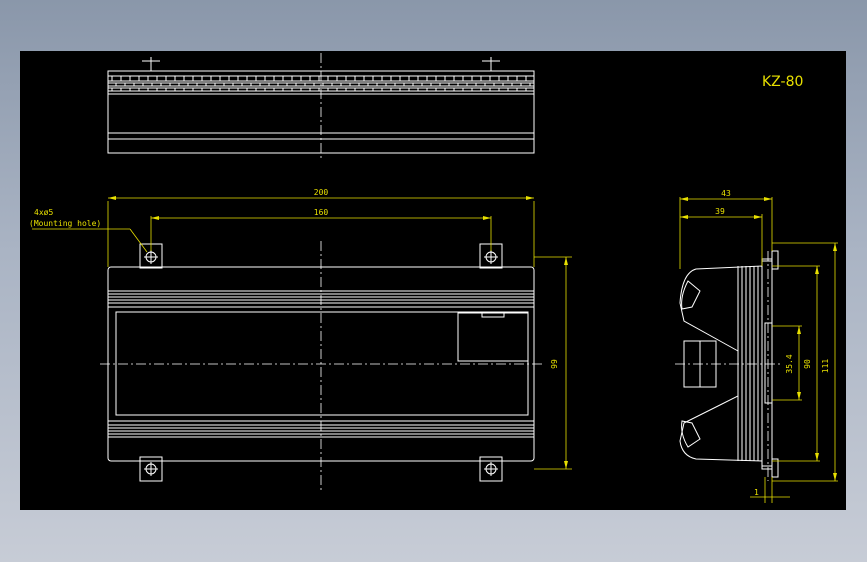 This screenshot has height=562, width=867. What do you see at coordinates (65, 223) in the screenshot?
I see `hole-note-sub: (Mounting hole)` at bounding box center [65, 223].